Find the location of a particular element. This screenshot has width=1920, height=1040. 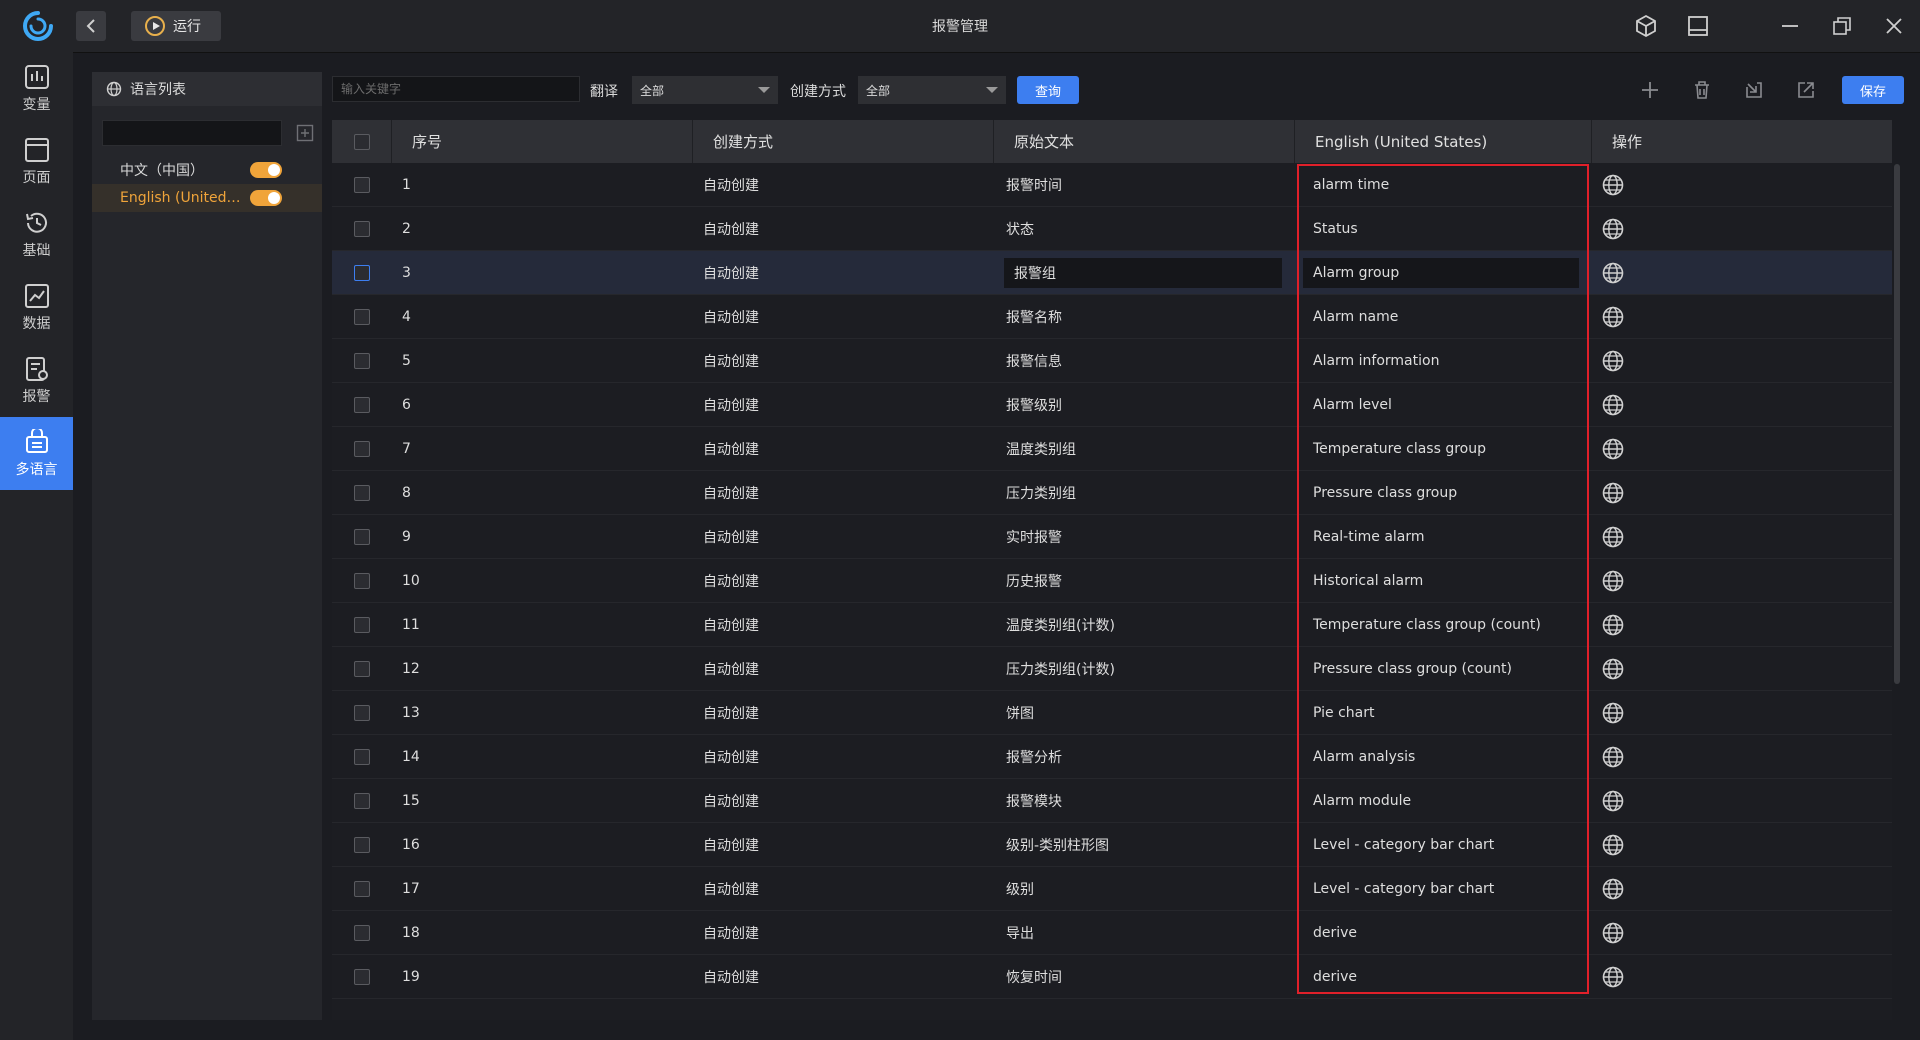

table-row: 17 自动创建 级别 Level - category bar chart is located at coordinates (1112, 889).